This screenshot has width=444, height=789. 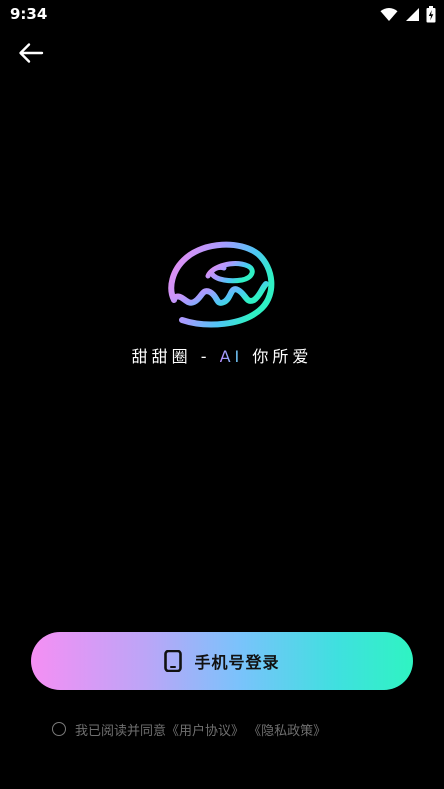 I want to click on agreement-checkbox, so click(x=59, y=729).